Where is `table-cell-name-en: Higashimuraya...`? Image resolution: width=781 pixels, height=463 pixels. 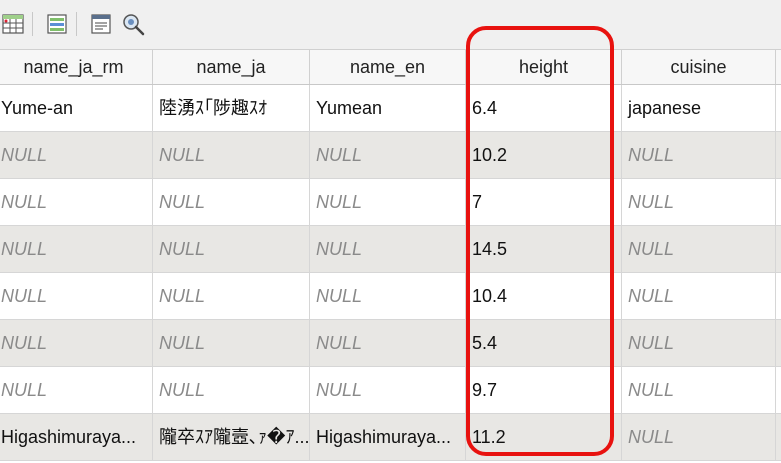 table-cell-name-en: Higashimuraya... is located at coordinates (388, 437).